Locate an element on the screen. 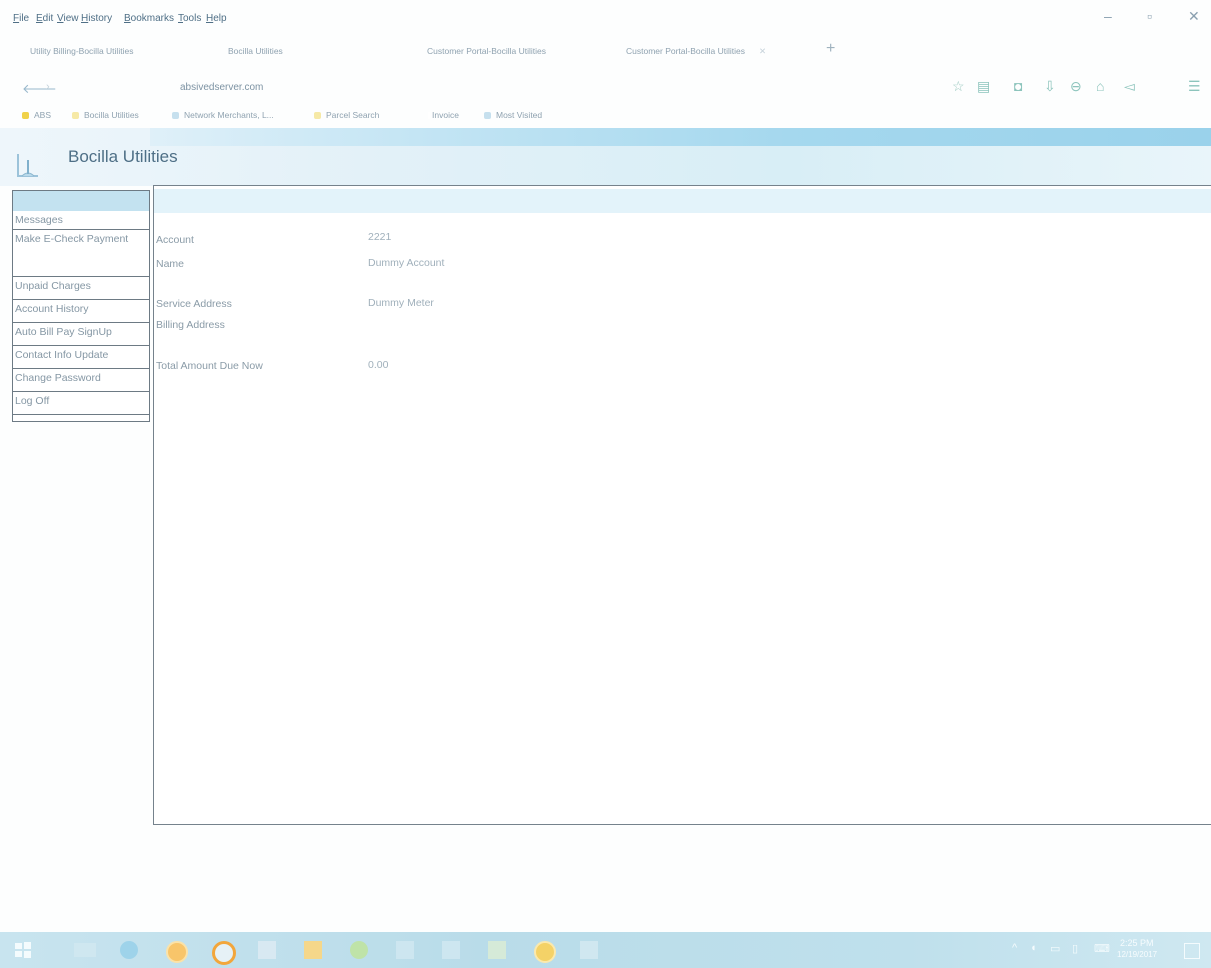 Image resolution: width=1211 pixels, height=968 pixels. tab-customer-portal-2: Customer Portal-Bocilla Utilities ✕ is located at coordinates (696, 54).